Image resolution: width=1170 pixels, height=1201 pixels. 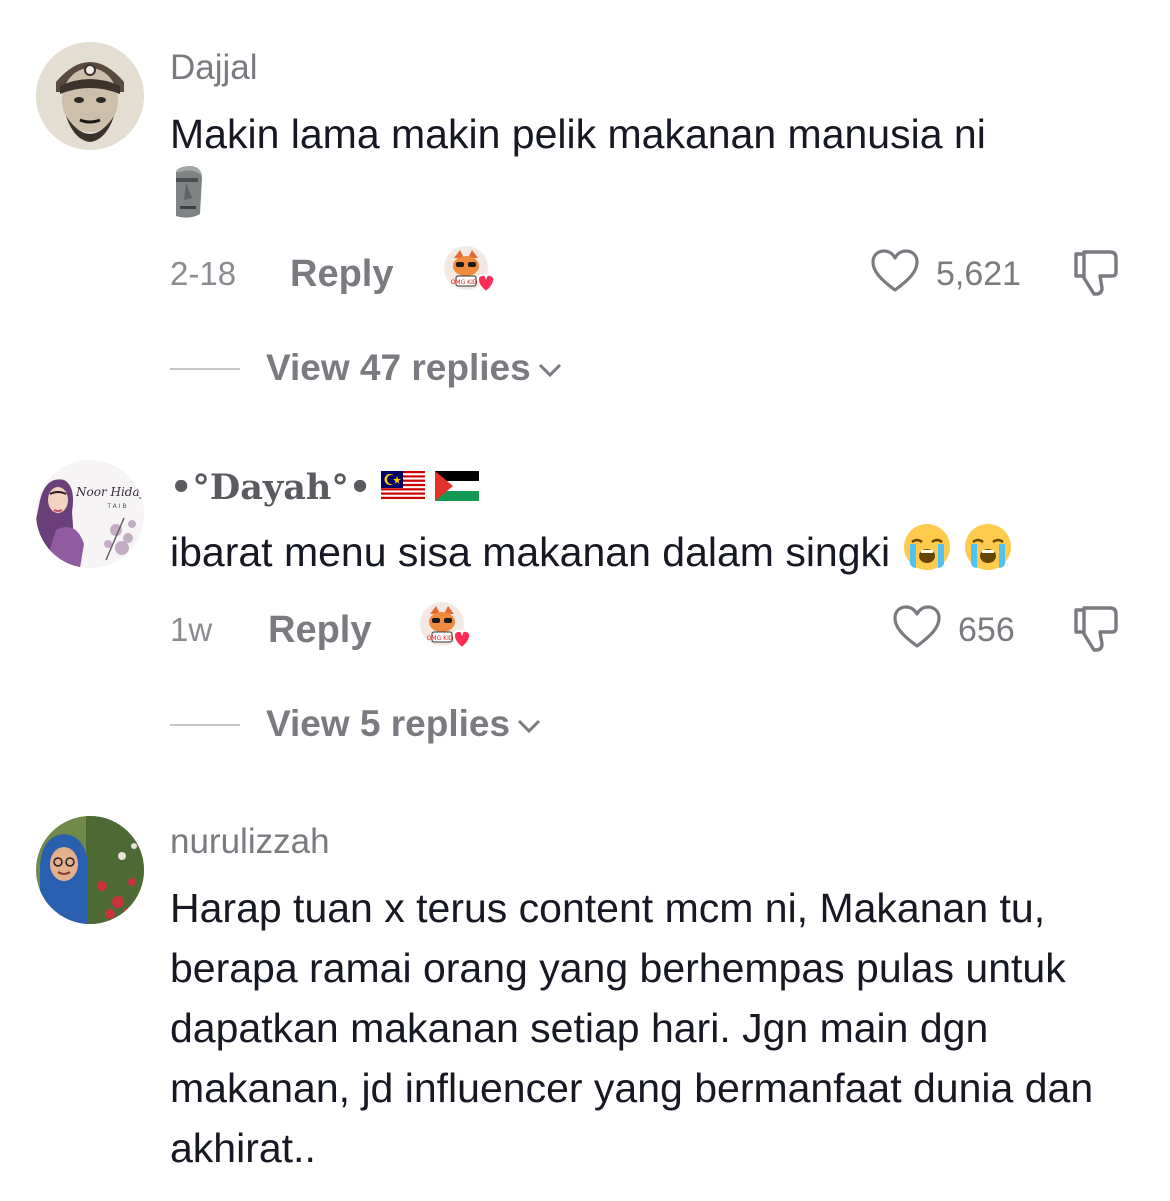 I want to click on comment-text-content: ibarat menu sisa makanan dalam singki, so click(x=530, y=552).